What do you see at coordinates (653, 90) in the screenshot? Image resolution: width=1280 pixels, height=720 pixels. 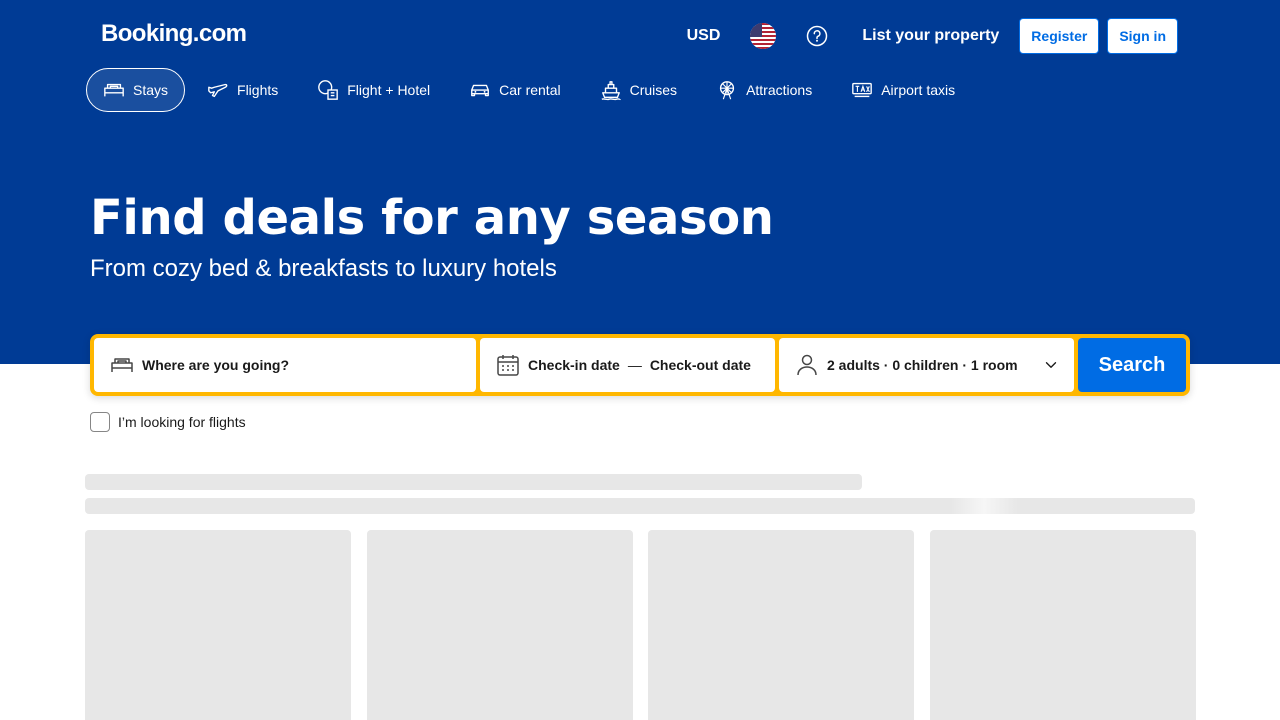 I see `tab-label: Cruises` at bounding box center [653, 90].